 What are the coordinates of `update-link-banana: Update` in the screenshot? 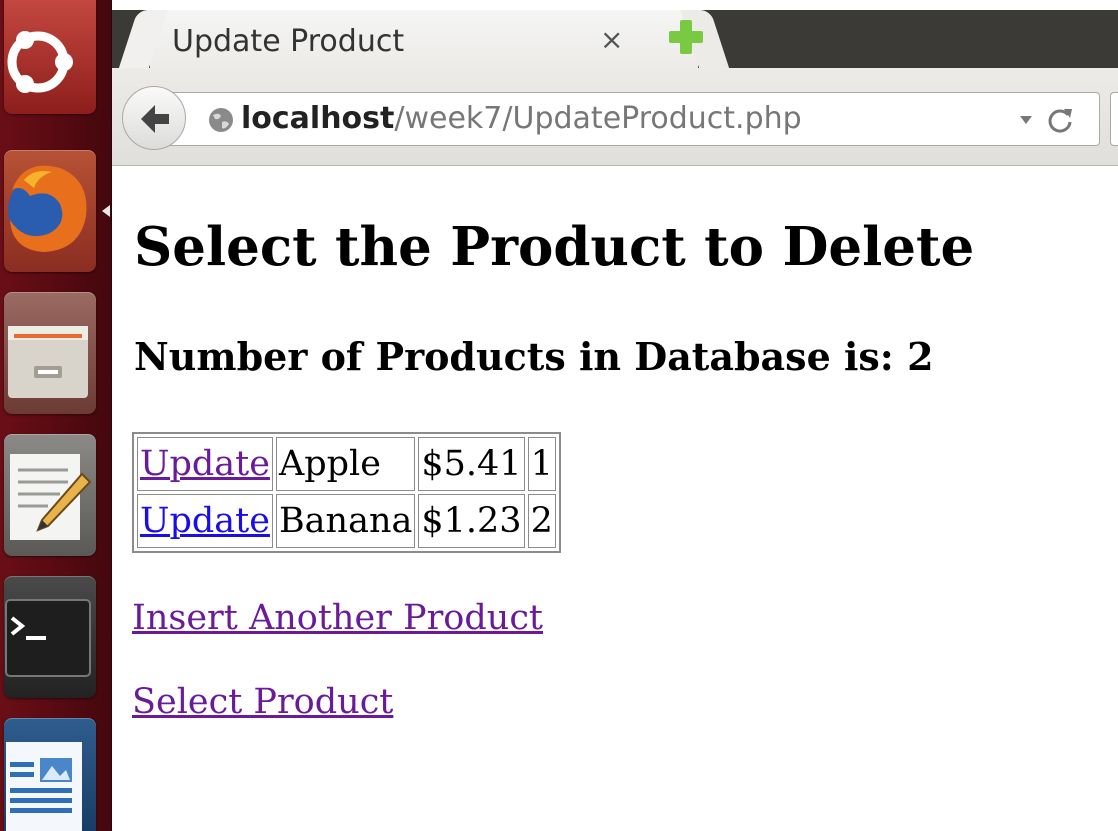 It's located at (205, 521).